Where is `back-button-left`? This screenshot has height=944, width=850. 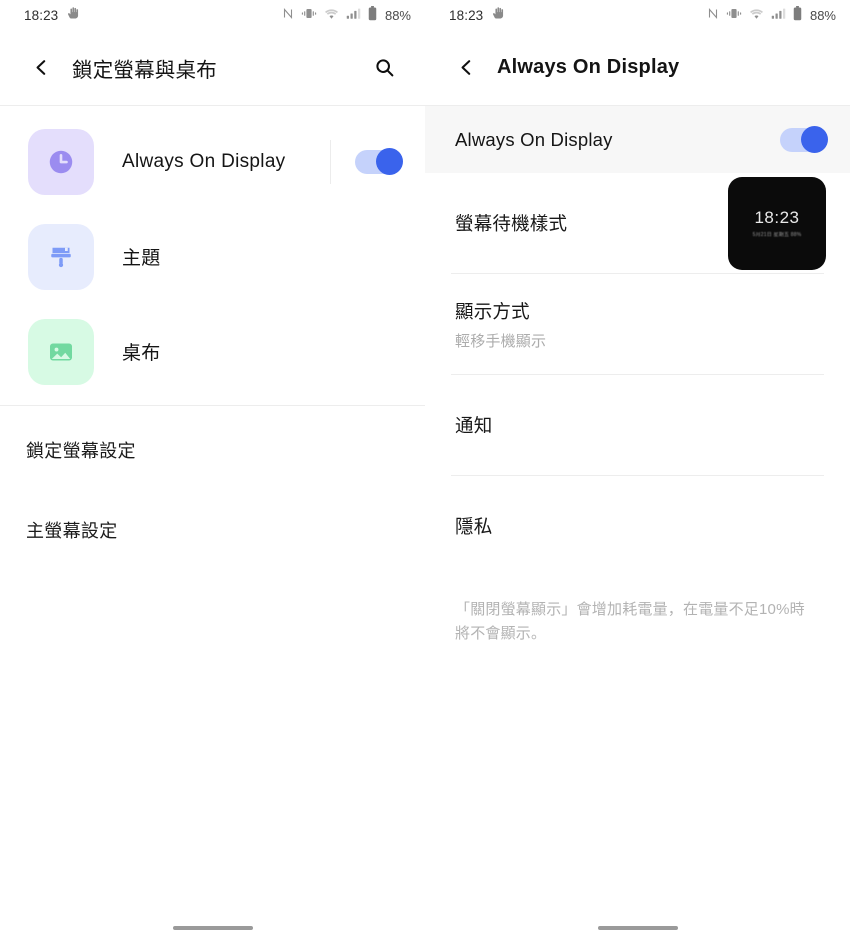 back-button-left is located at coordinates (41, 68).